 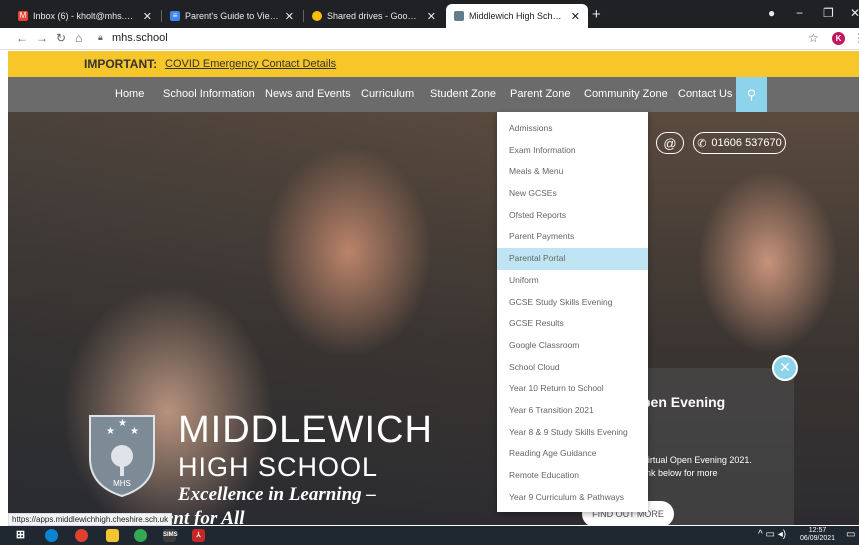 What do you see at coordinates (838, 38) in the screenshot?
I see `profile-avatar: K` at bounding box center [838, 38].